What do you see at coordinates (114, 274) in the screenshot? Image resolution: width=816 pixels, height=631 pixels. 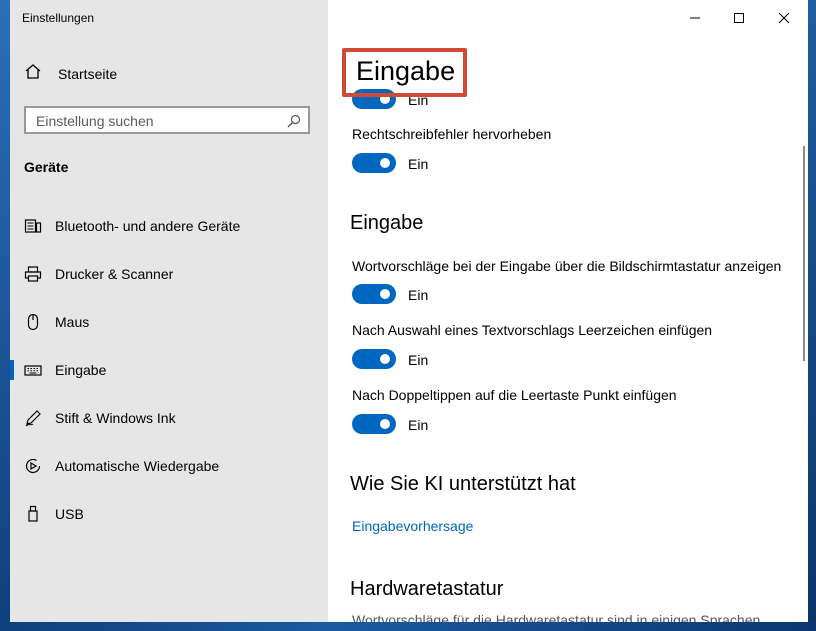 I see `sidebar-item-label: Drucker & Scanner` at bounding box center [114, 274].